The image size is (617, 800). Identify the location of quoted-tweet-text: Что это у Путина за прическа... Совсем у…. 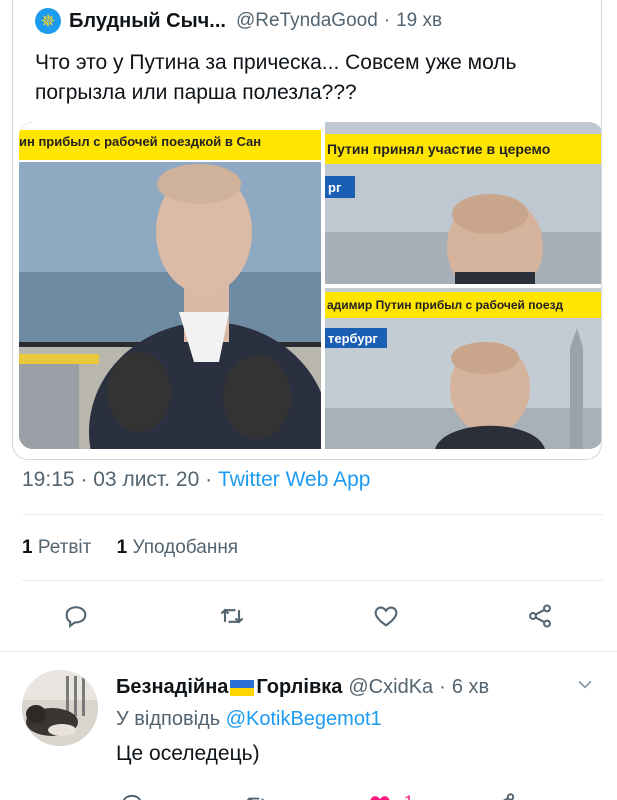
(276, 77).